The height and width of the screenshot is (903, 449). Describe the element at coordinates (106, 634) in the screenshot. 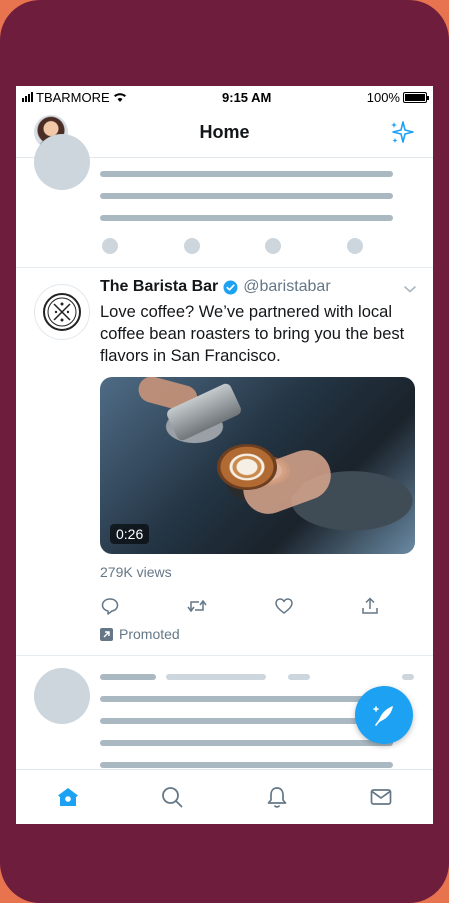

I see `promoted-icon` at that location.